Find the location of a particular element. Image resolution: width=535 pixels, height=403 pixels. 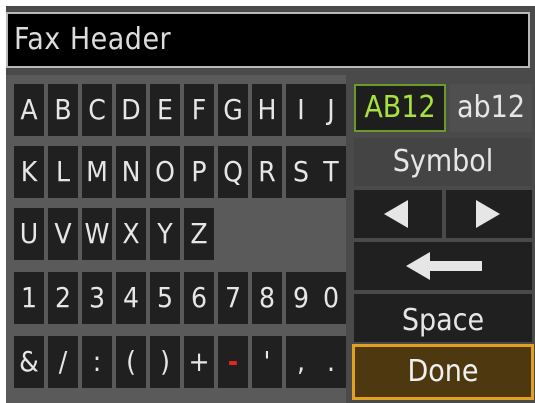

key-3: 3 is located at coordinates (97, 298).